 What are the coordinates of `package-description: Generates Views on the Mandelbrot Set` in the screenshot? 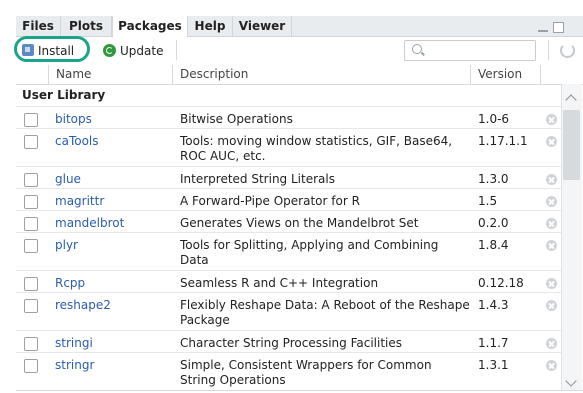 It's located at (299, 223).